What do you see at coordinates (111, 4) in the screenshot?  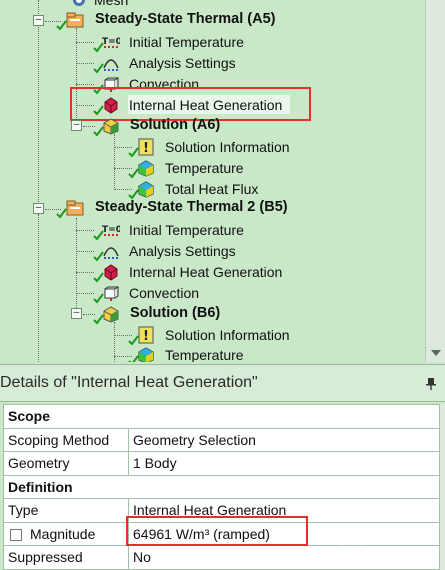 I see `tree-item-label: Mesh` at bounding box center [111, 4].